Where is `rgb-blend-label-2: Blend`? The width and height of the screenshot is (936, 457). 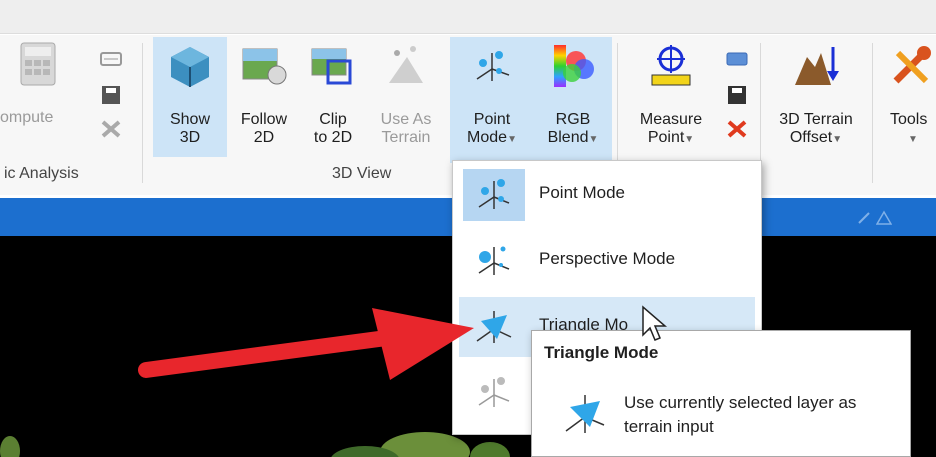 rgb-blend-label-2: Blend is located at coordinates (568, 137).